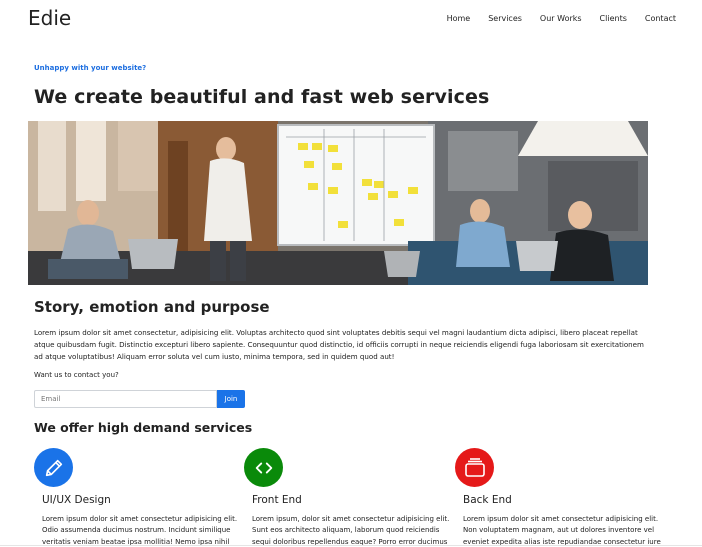 The image size is (702, 547). Describe the element at coordinates (474, 467) in the screenshot. I see `layers-icon` at that location.